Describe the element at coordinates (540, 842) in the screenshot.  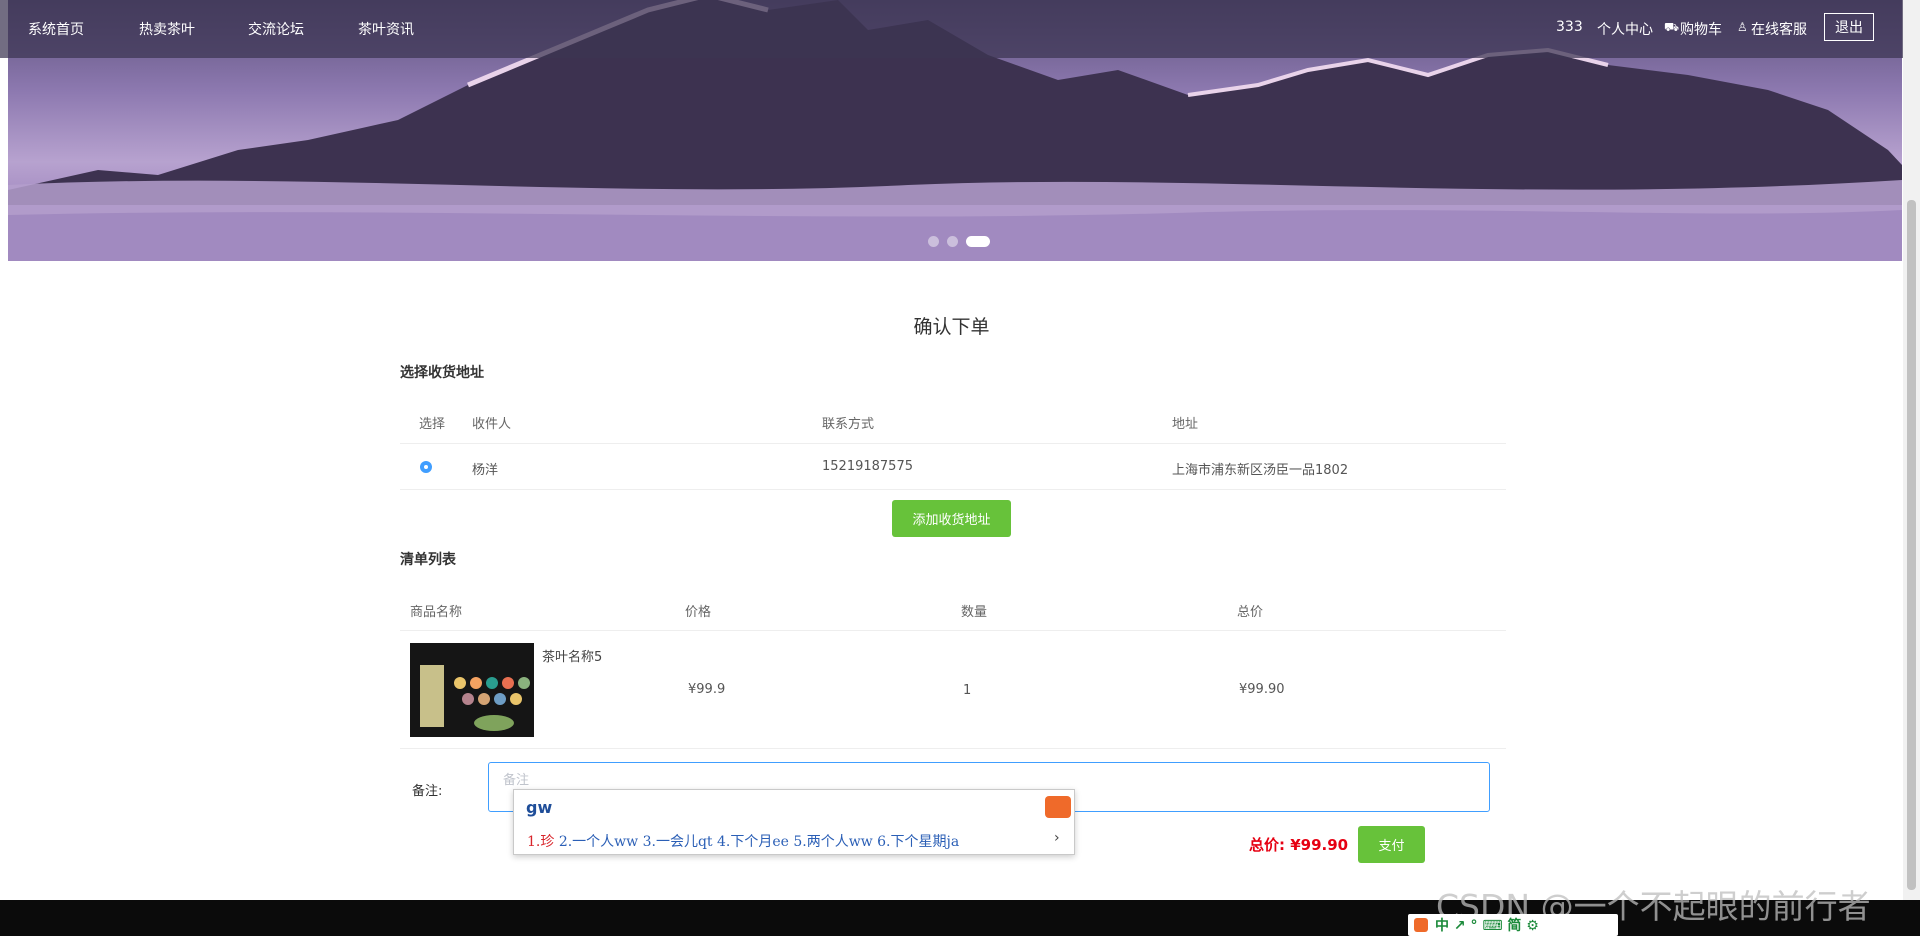
I see `ime-first-candidate: 1.珍` at that location.